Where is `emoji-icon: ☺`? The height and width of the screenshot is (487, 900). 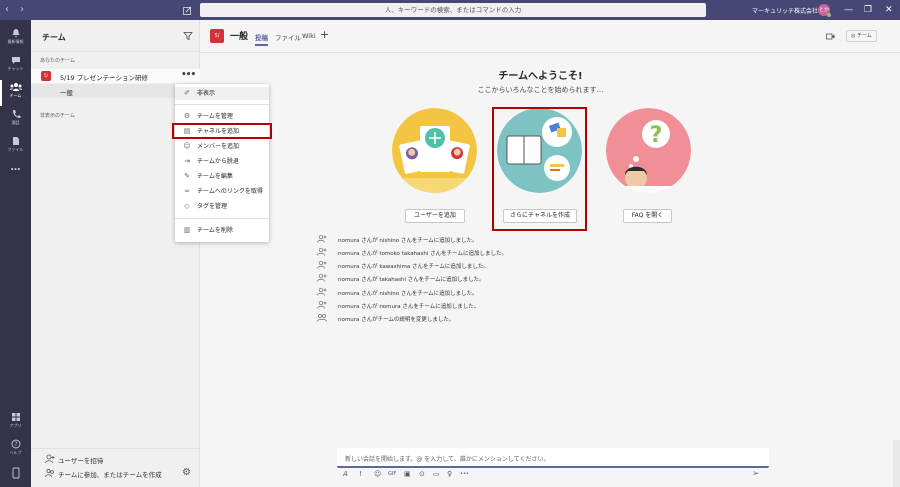
emoji-icon: ☺ is located at coordinates (377, 474).